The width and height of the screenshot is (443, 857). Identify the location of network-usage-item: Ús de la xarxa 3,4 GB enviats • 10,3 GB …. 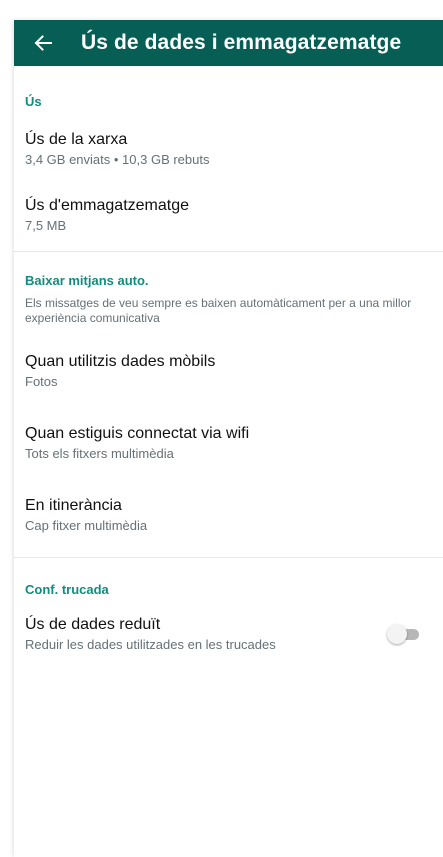
(228, 149).